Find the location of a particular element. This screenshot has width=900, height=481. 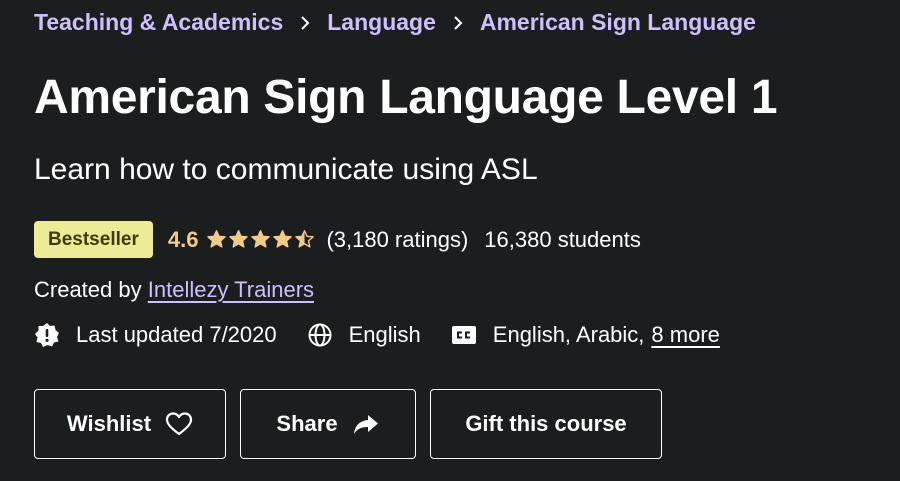

language-text: English is located at coordinates (384, 334).